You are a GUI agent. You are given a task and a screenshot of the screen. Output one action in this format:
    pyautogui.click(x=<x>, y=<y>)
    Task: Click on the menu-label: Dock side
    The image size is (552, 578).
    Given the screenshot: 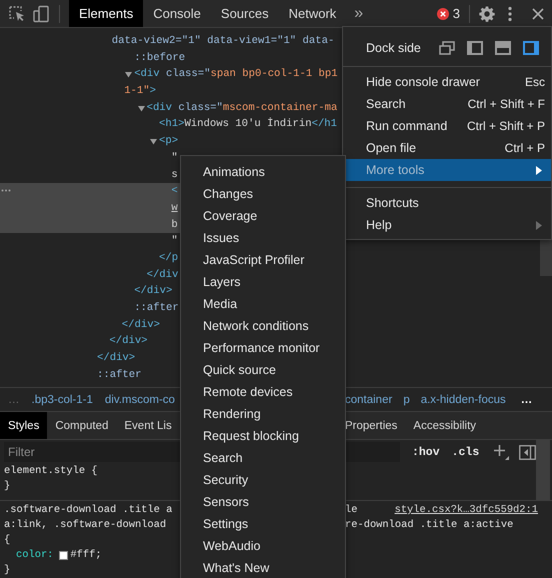 What is the action you would take?
    pyautogui.click(x=393, y=48)
    